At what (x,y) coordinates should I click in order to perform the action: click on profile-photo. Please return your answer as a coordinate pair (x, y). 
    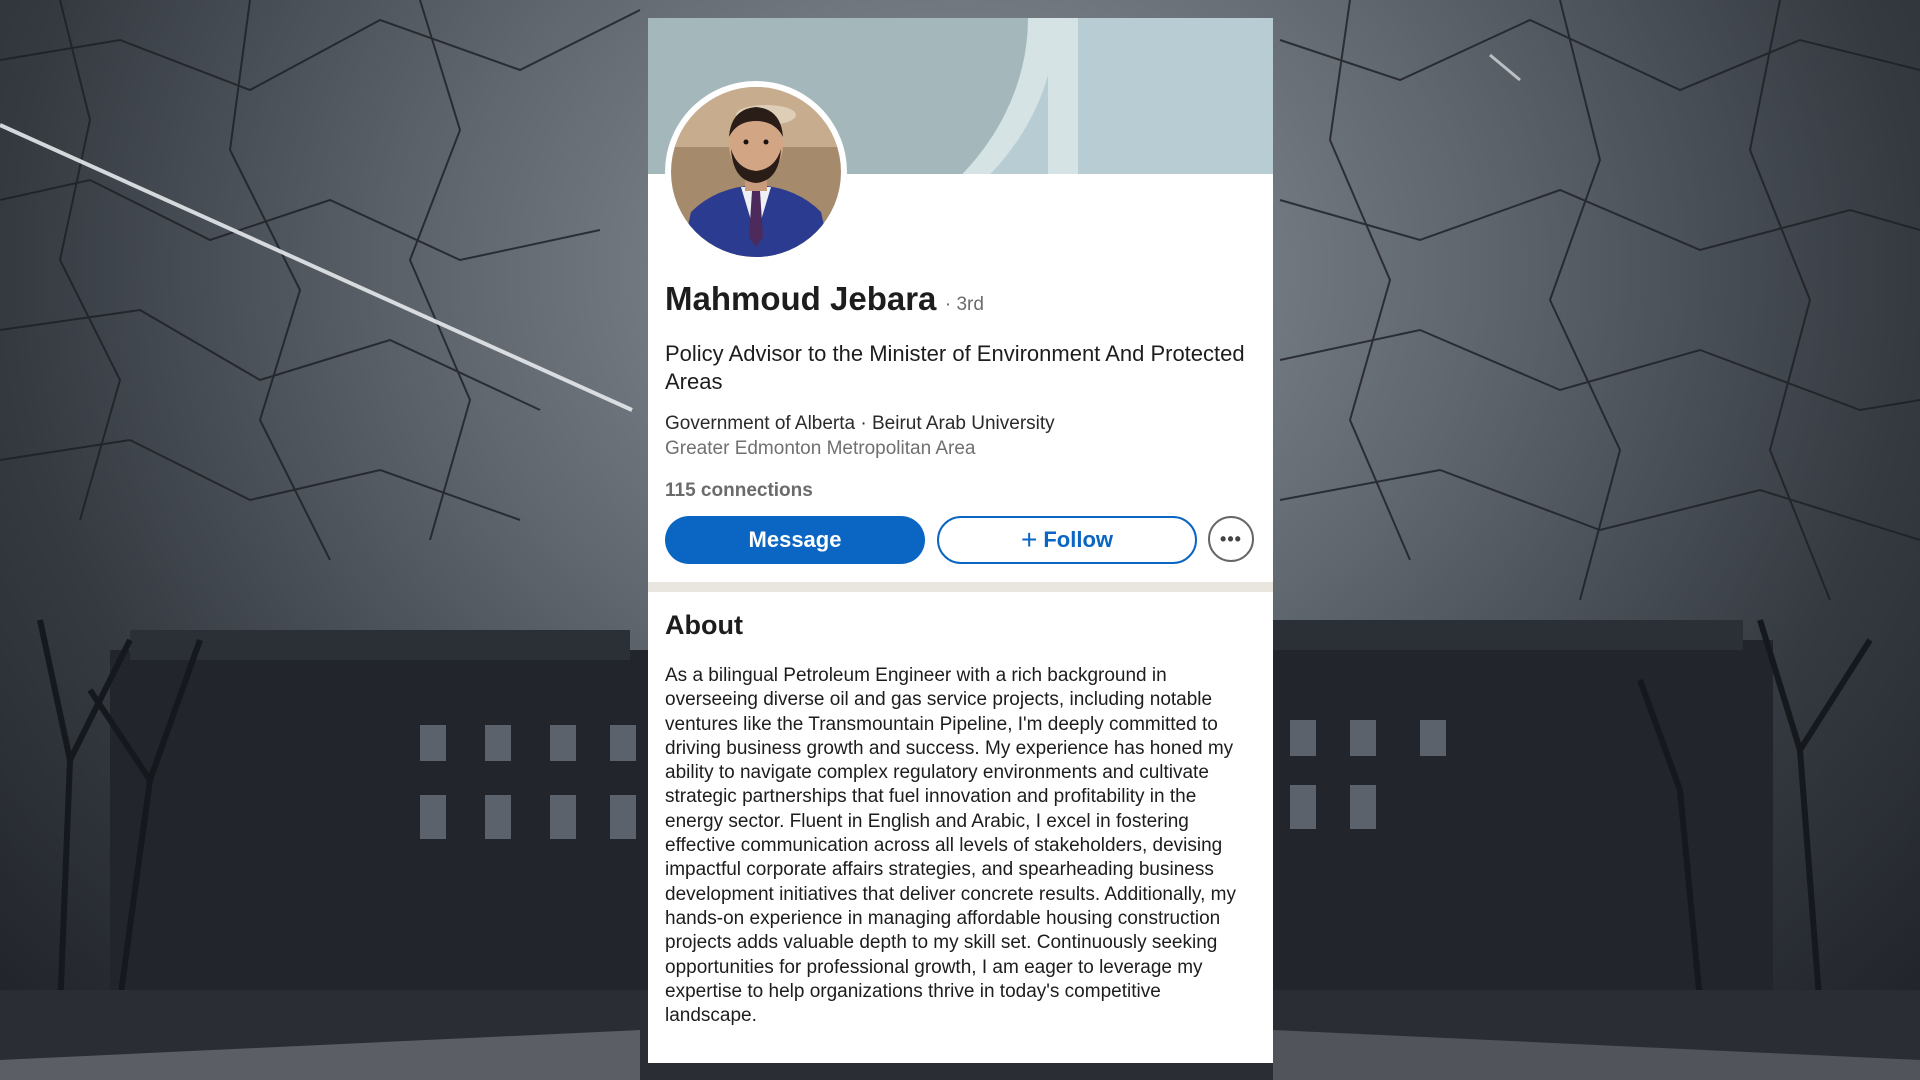
    Looking at the image, I should click on (756, 172).